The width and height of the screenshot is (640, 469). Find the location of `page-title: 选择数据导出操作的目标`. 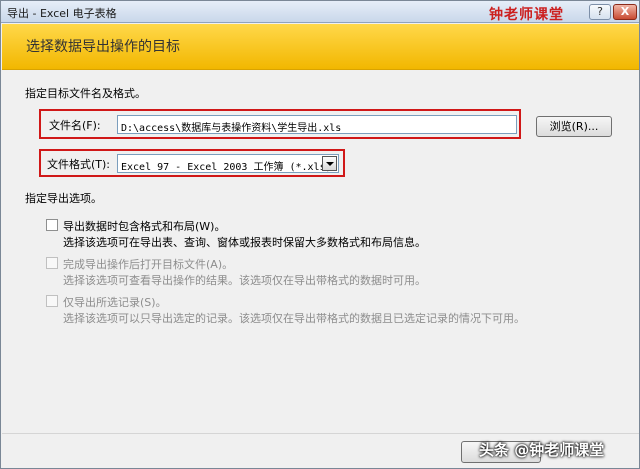

page-title: 选择数据导出操作的目标 is located at coordinates (103, 47).